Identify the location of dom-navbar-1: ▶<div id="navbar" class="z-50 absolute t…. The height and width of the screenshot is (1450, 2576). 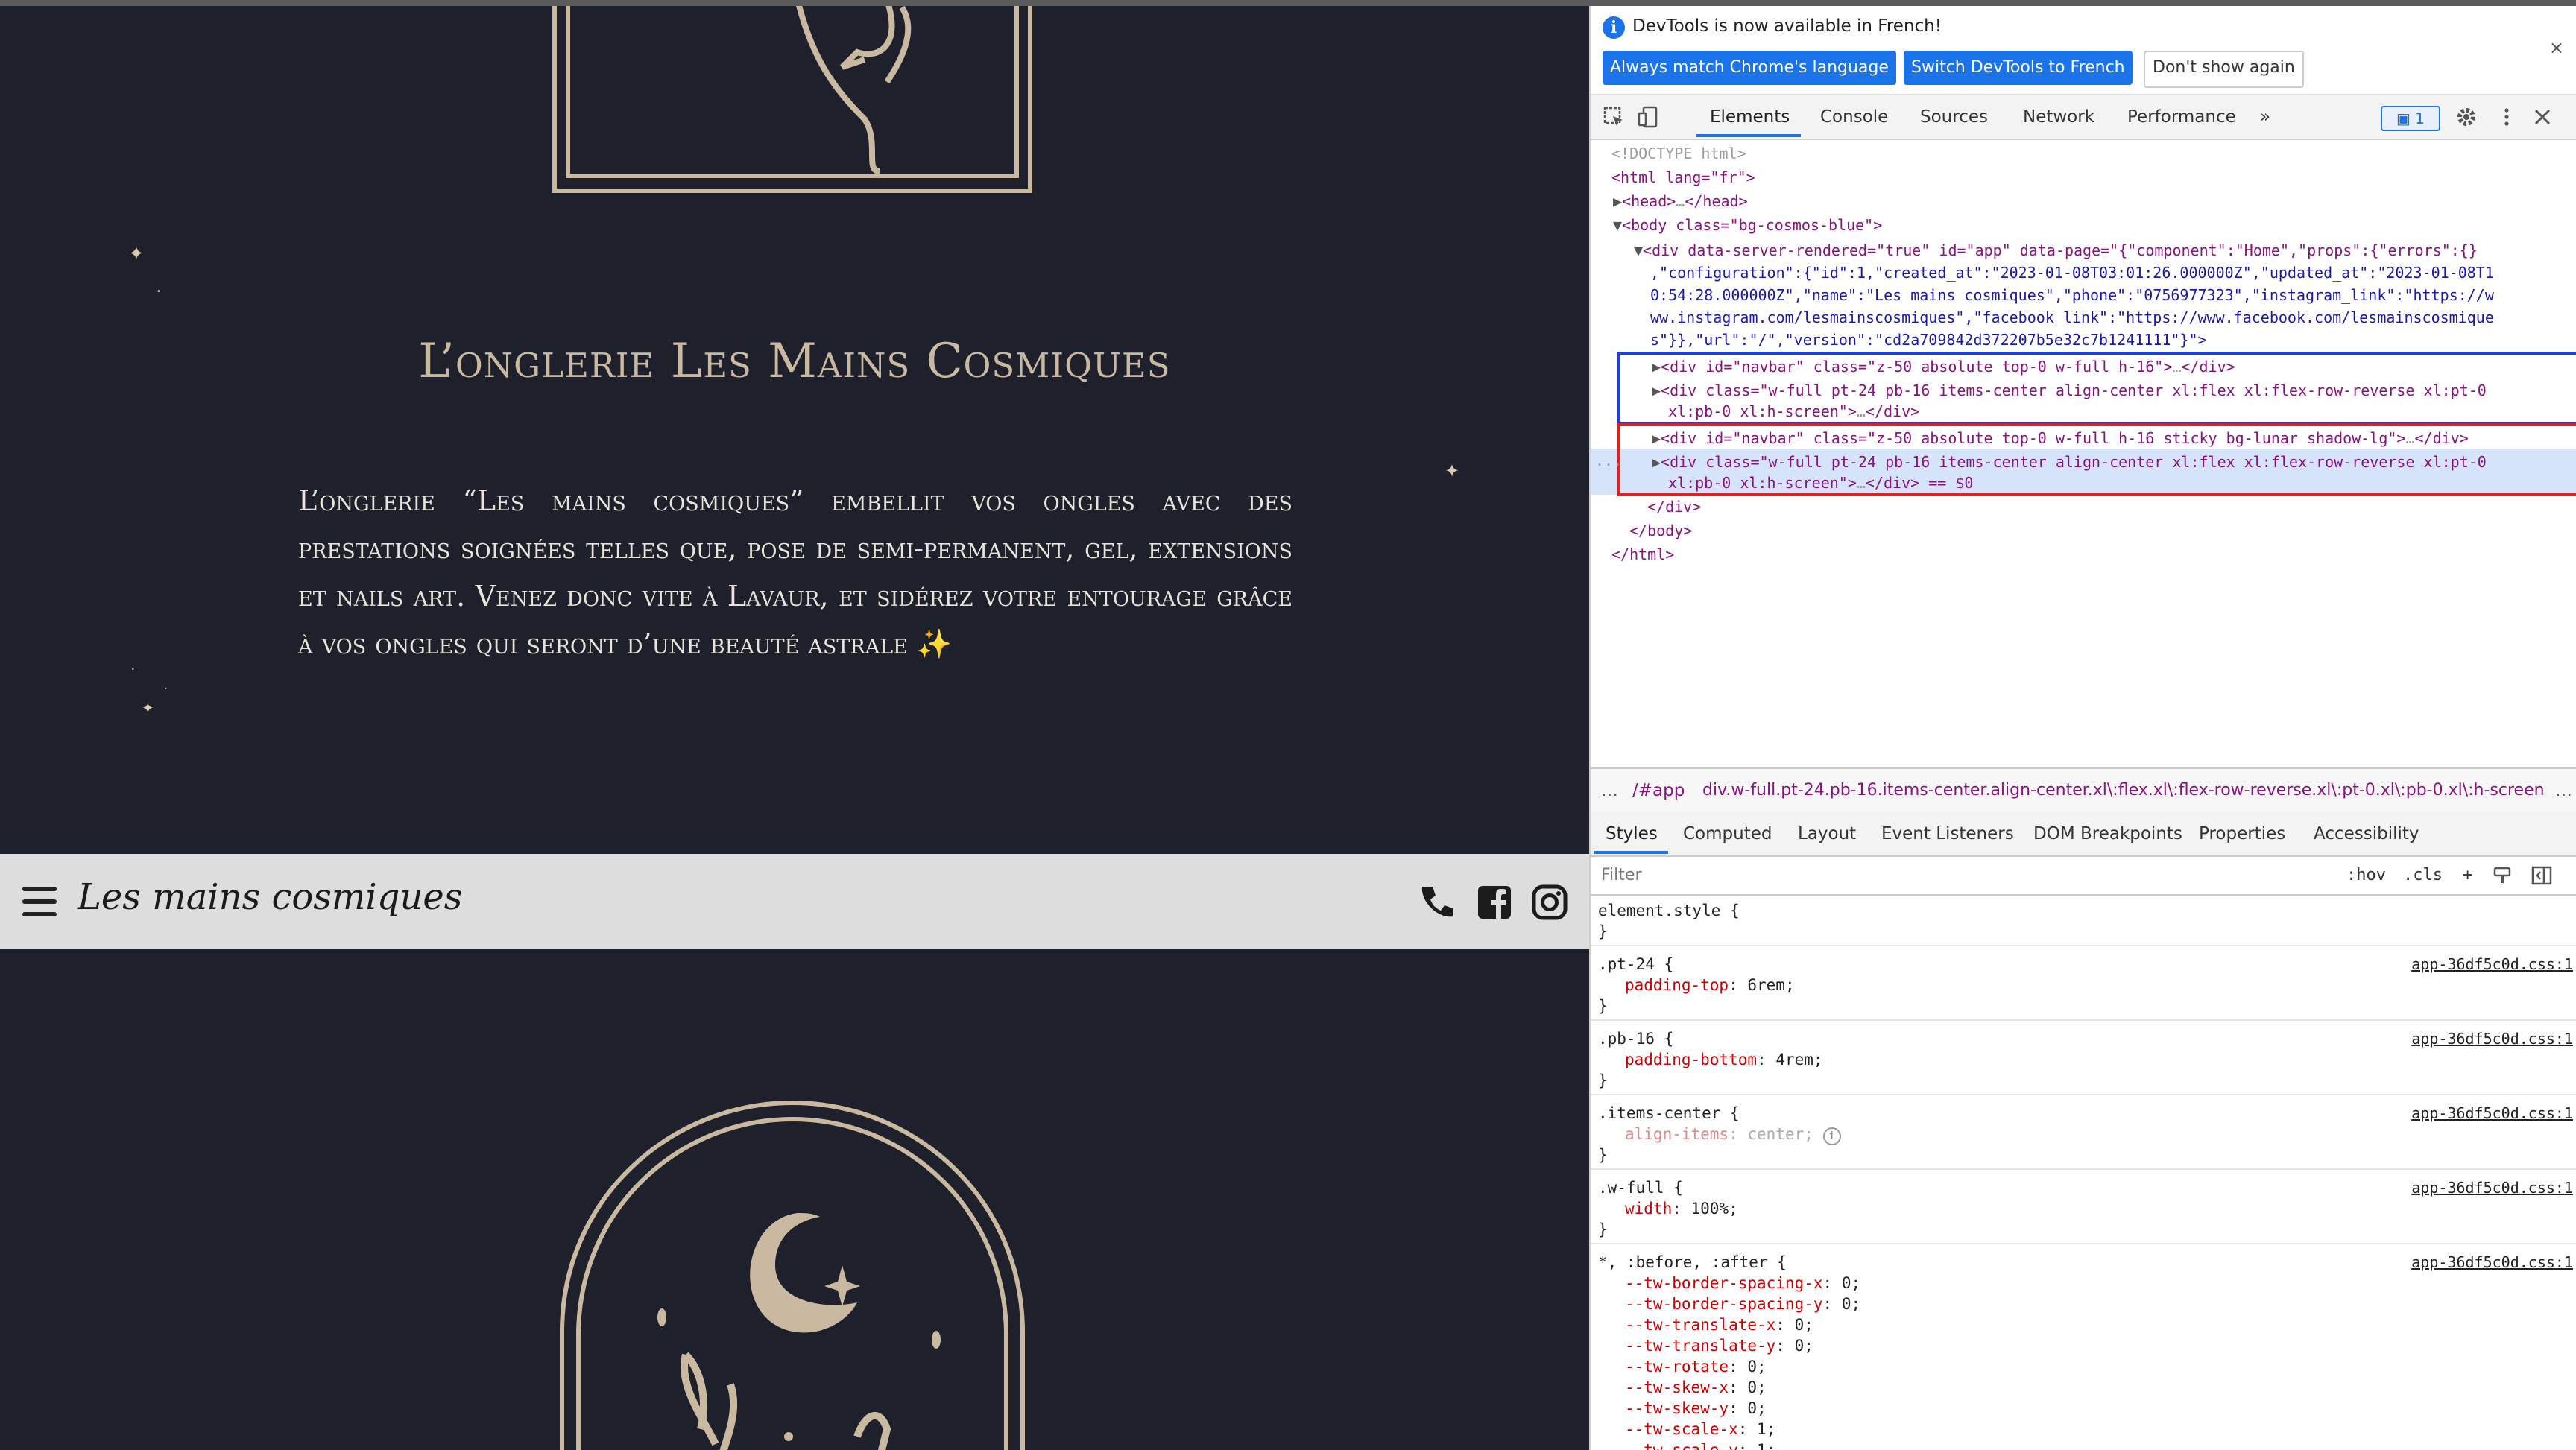
(1943, 367).